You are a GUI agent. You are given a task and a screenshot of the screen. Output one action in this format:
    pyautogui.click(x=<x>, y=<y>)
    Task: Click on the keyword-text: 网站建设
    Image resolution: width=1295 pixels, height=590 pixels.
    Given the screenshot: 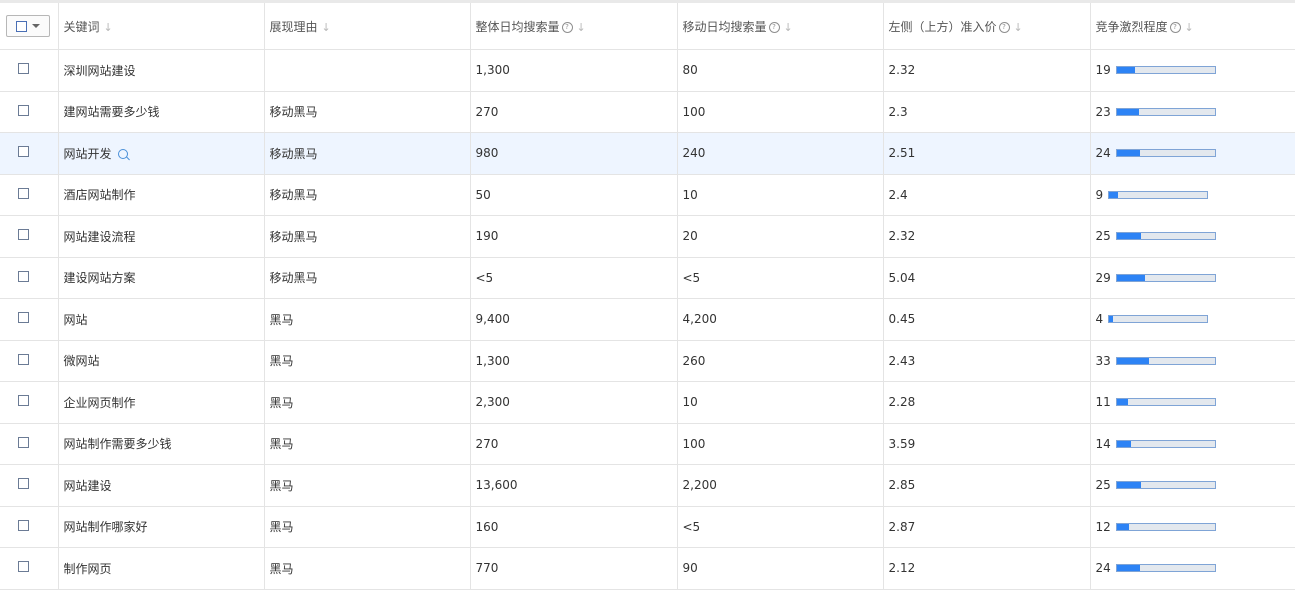 What is the action you would take?
    pyautogui.click(x=88, y=486)
    